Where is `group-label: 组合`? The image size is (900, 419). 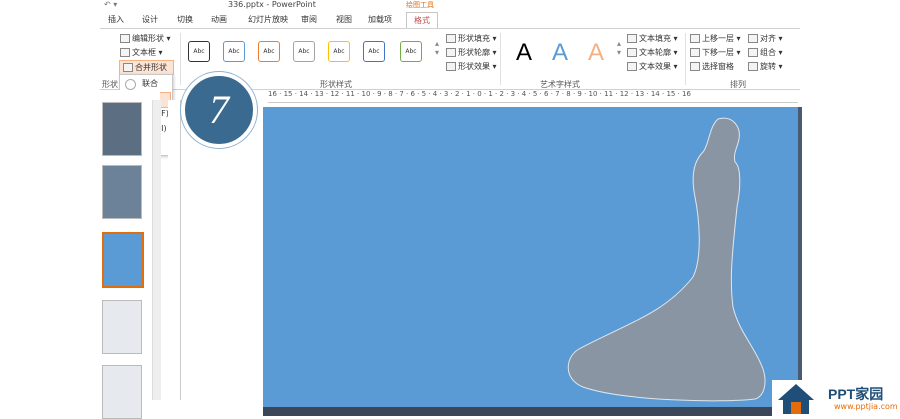
group-label: 组合 is located at coordinates (768, 52).